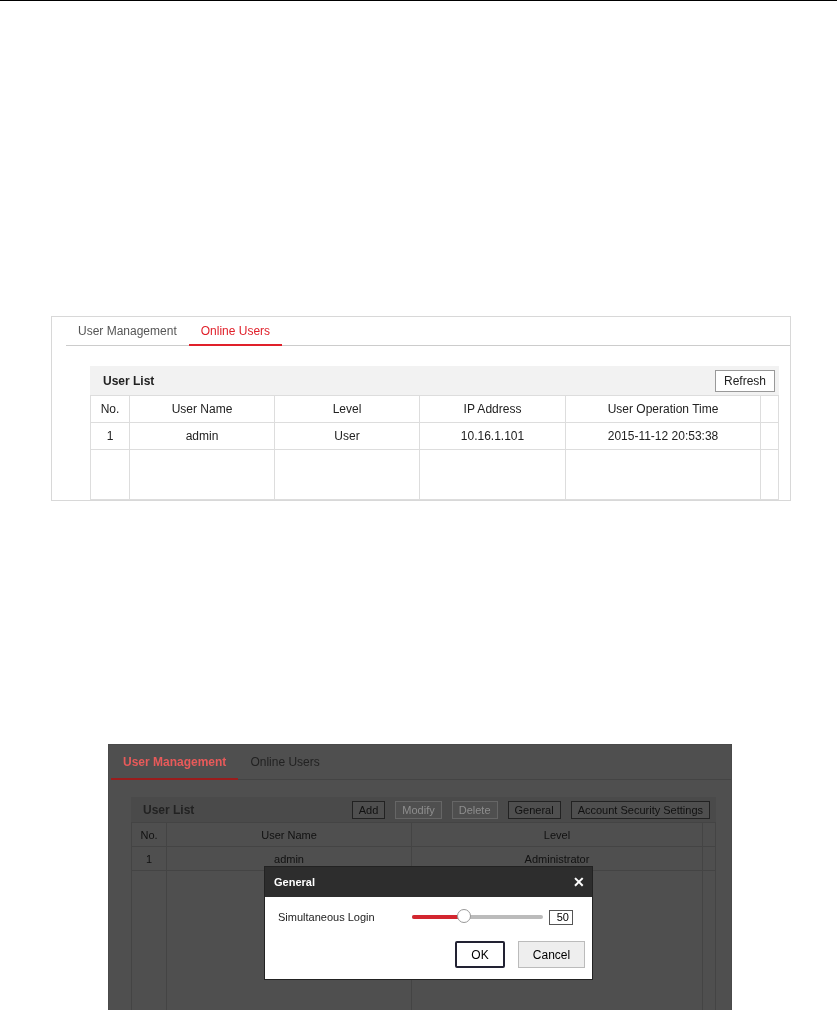 The width and height of the screenshot is (837, 1010). What do you see at coordinates (480, 954) in the screenshot?
I see `dialog-button: OK` at bounding box center [480, 954].